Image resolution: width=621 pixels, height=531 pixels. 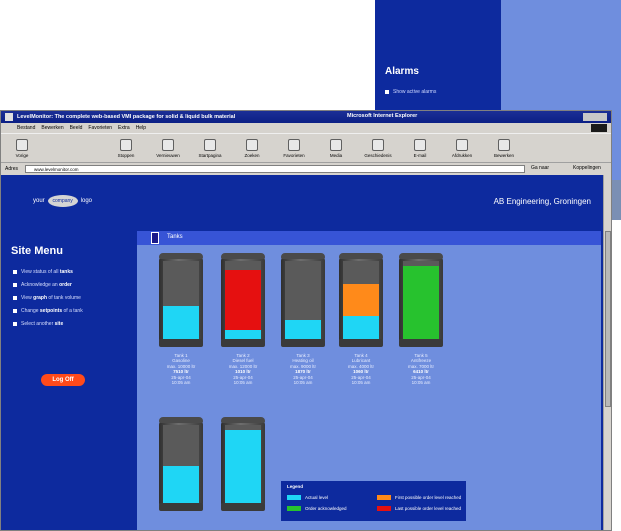 I want to click on menu-bar: Bestand Bewerken Beeld Favorieten Extra Help, so click(x=306, y=128).